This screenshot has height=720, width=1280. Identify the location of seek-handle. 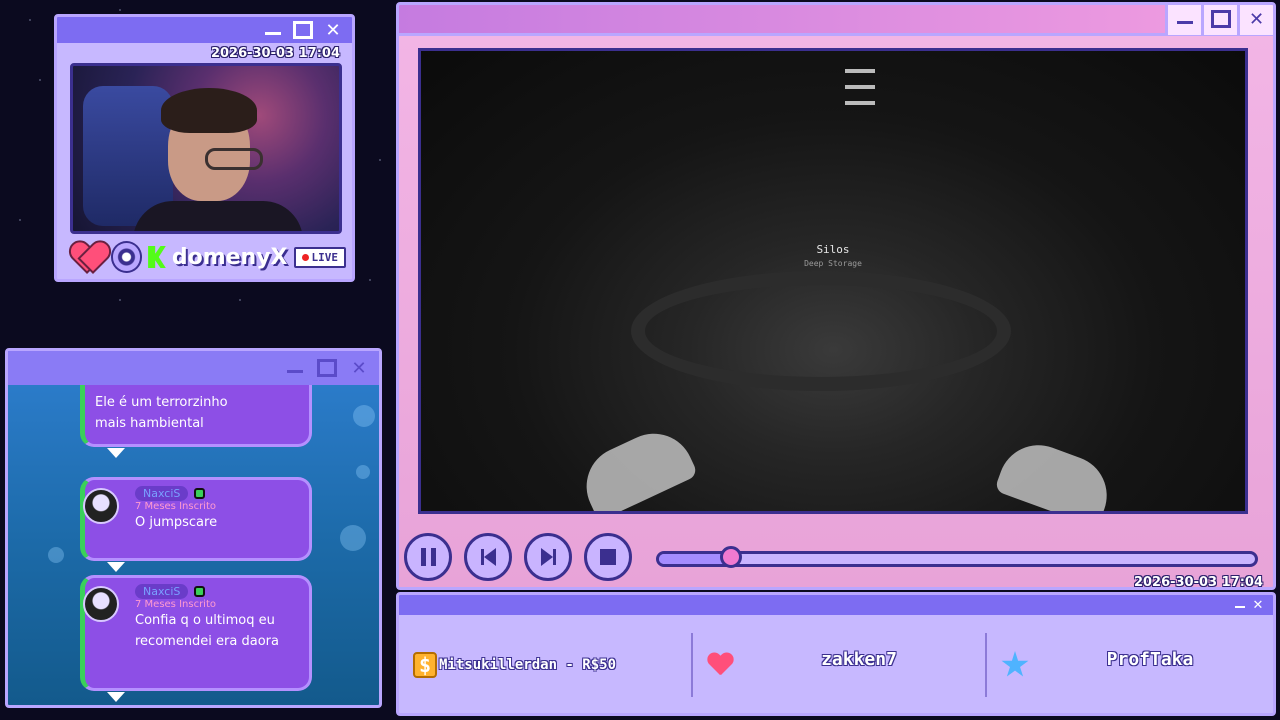
(730, 557).